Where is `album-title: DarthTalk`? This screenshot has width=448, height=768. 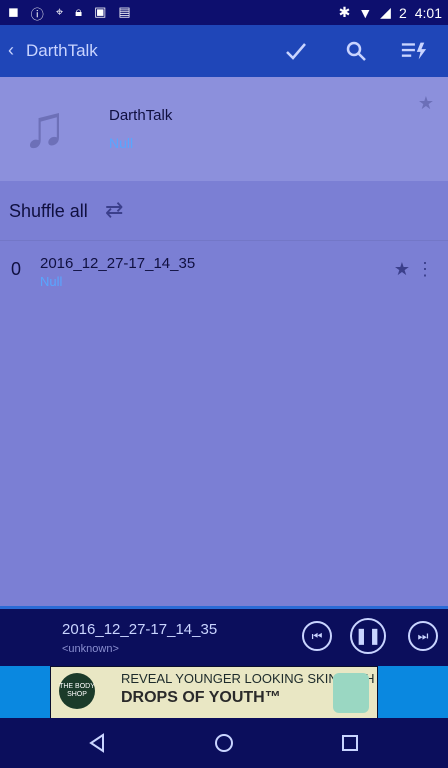
album-title: DarthTalk is located at coordinates (141, 115).